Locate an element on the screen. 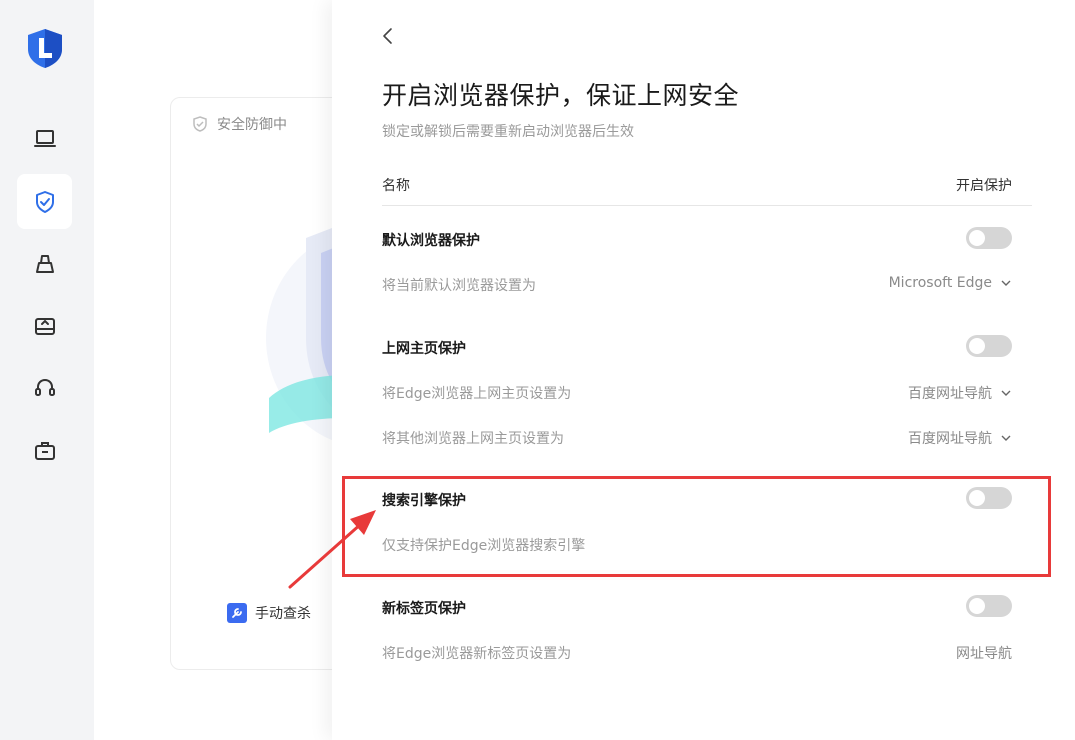 This screenshot has height=740, width=1075. shield-check-icon is located at coordinates (44, 201).